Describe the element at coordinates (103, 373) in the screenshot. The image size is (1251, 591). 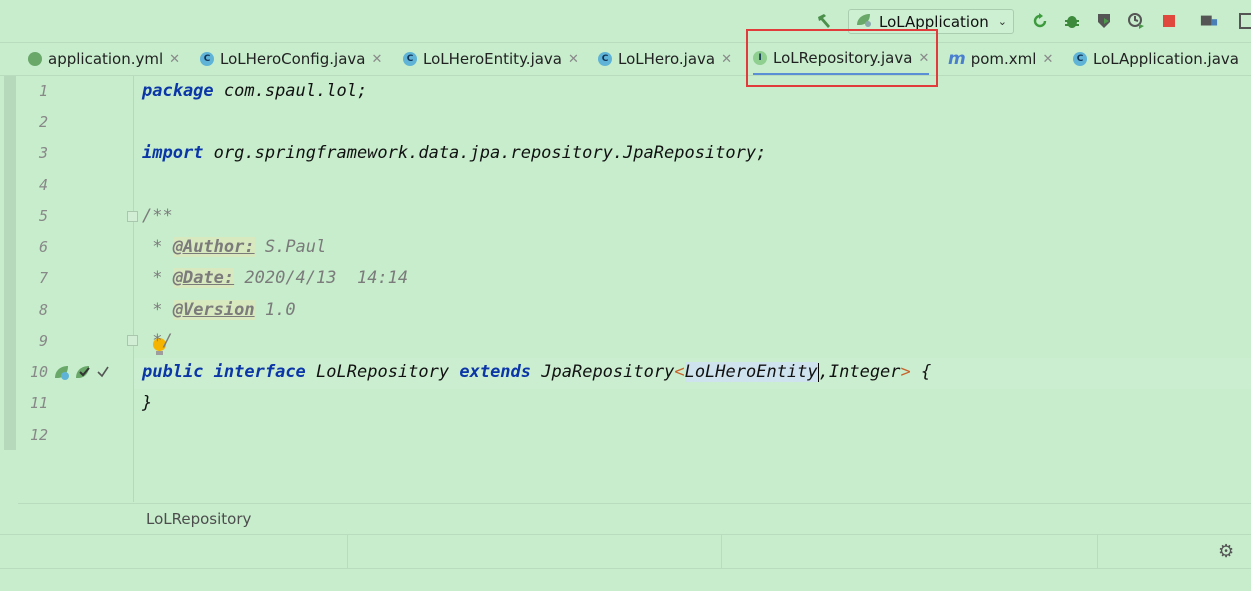
I see `checkmark-icon` at that location.